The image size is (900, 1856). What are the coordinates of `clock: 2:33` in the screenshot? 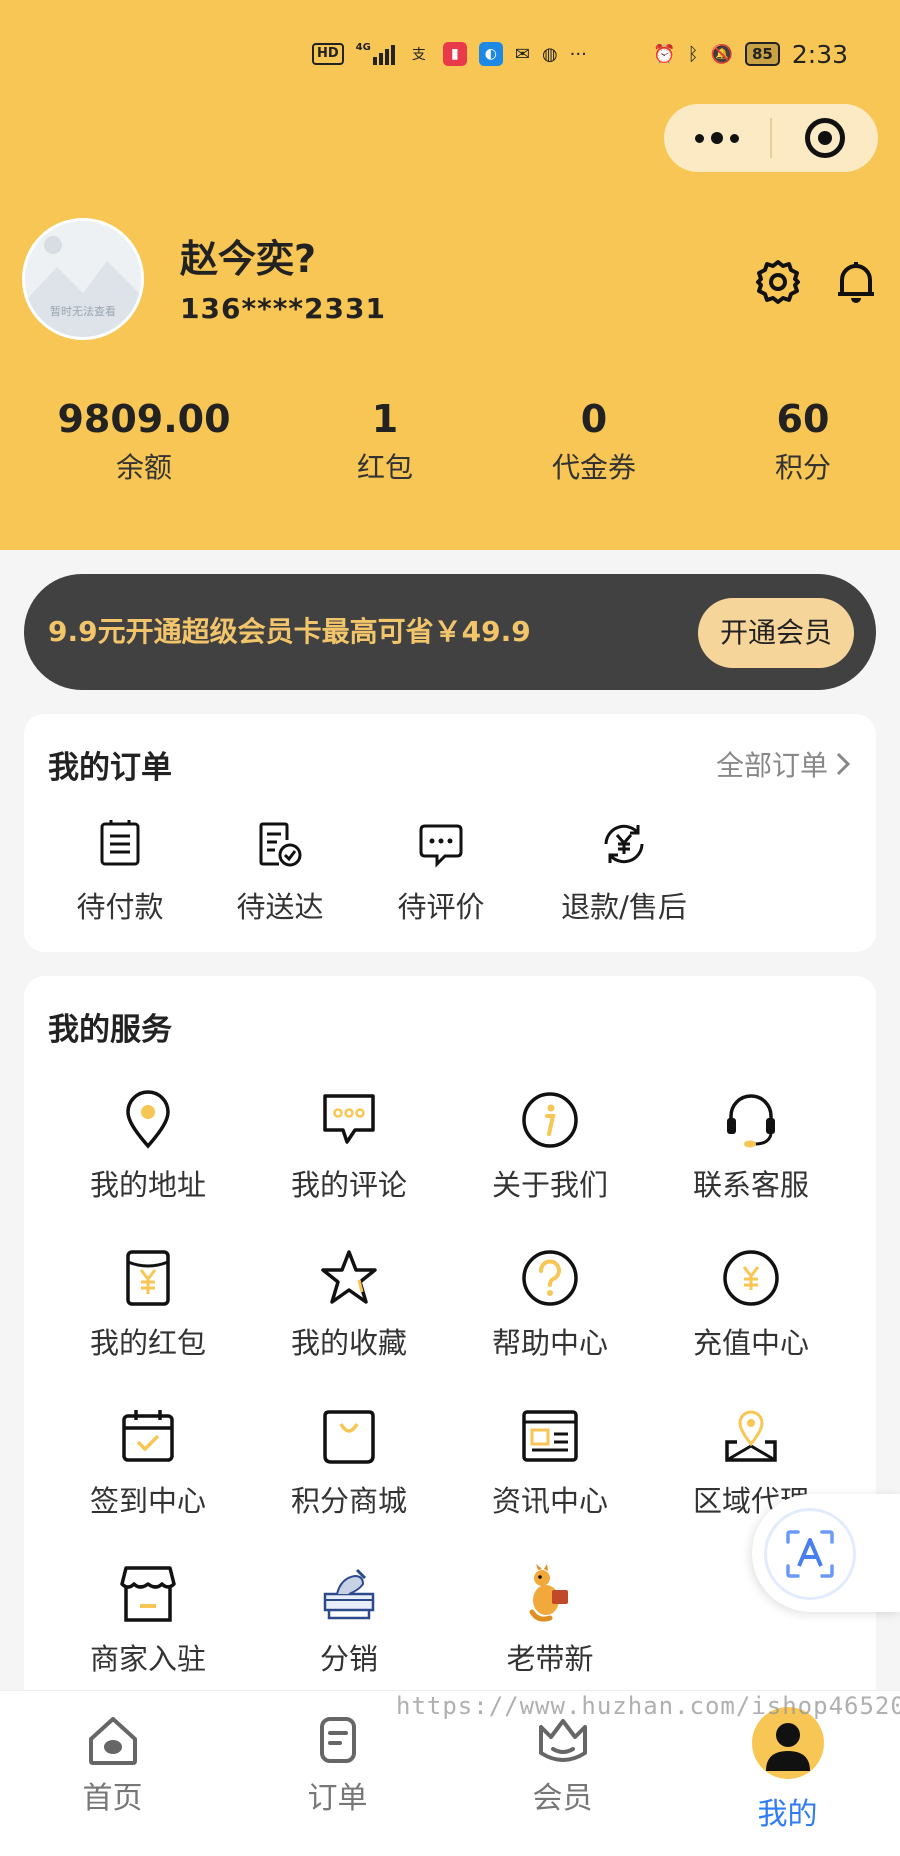 It's located at (819, 54).